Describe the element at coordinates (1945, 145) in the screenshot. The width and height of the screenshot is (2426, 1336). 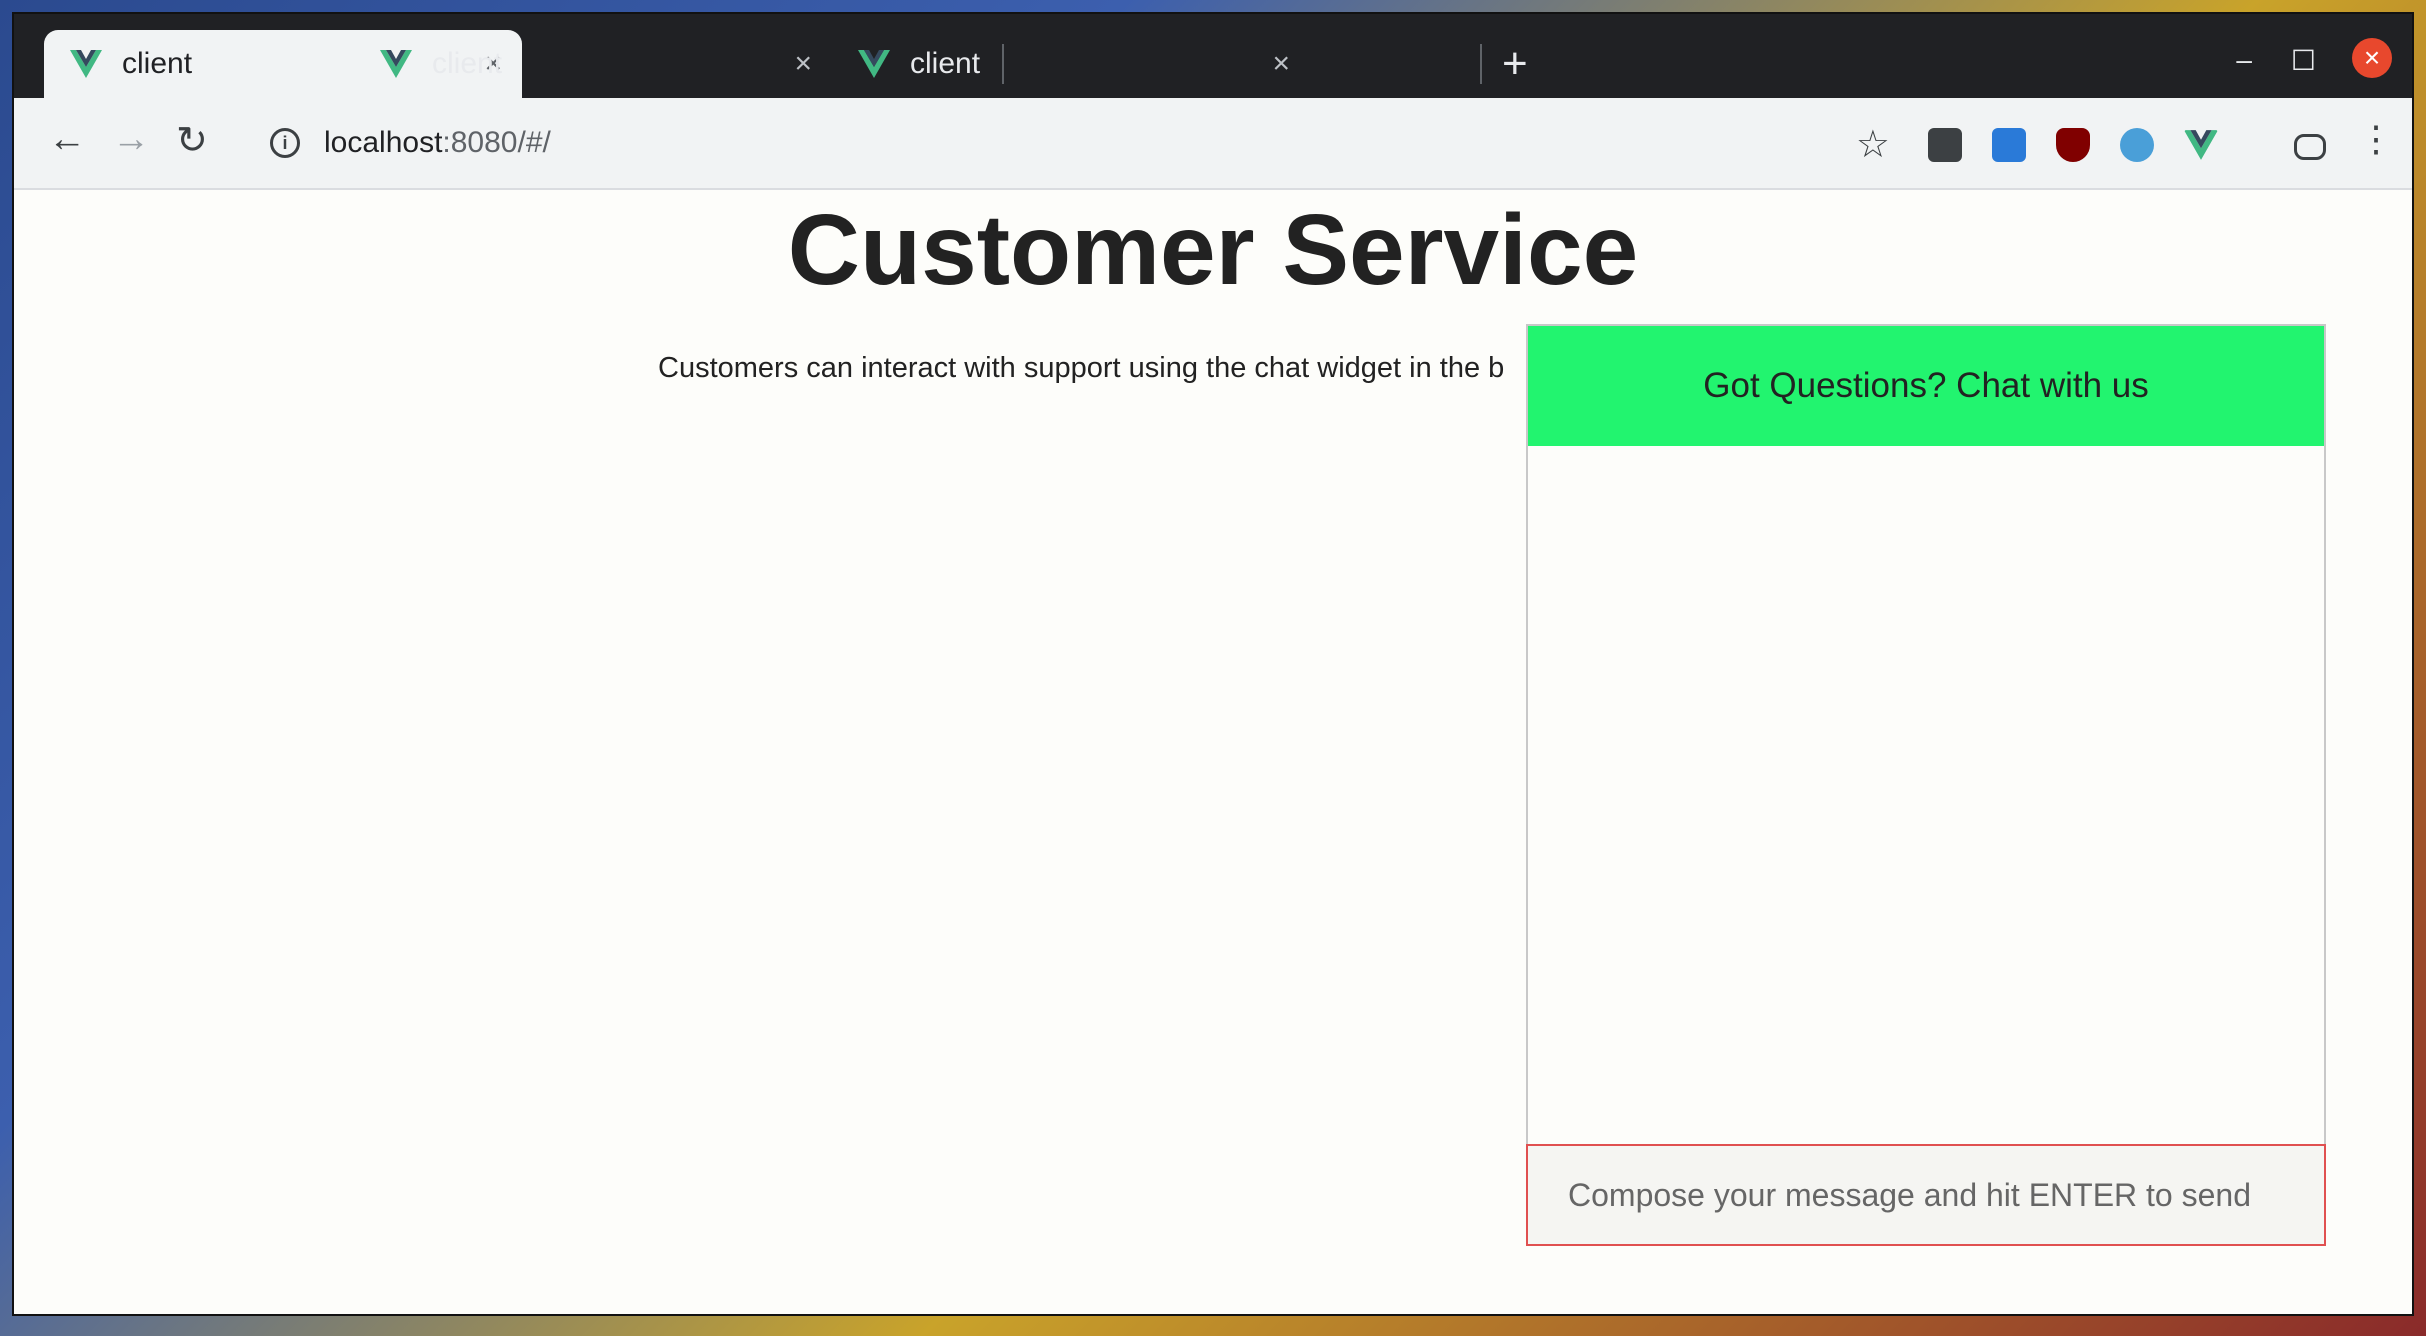
I see `pocket-extension-icon` at that location.